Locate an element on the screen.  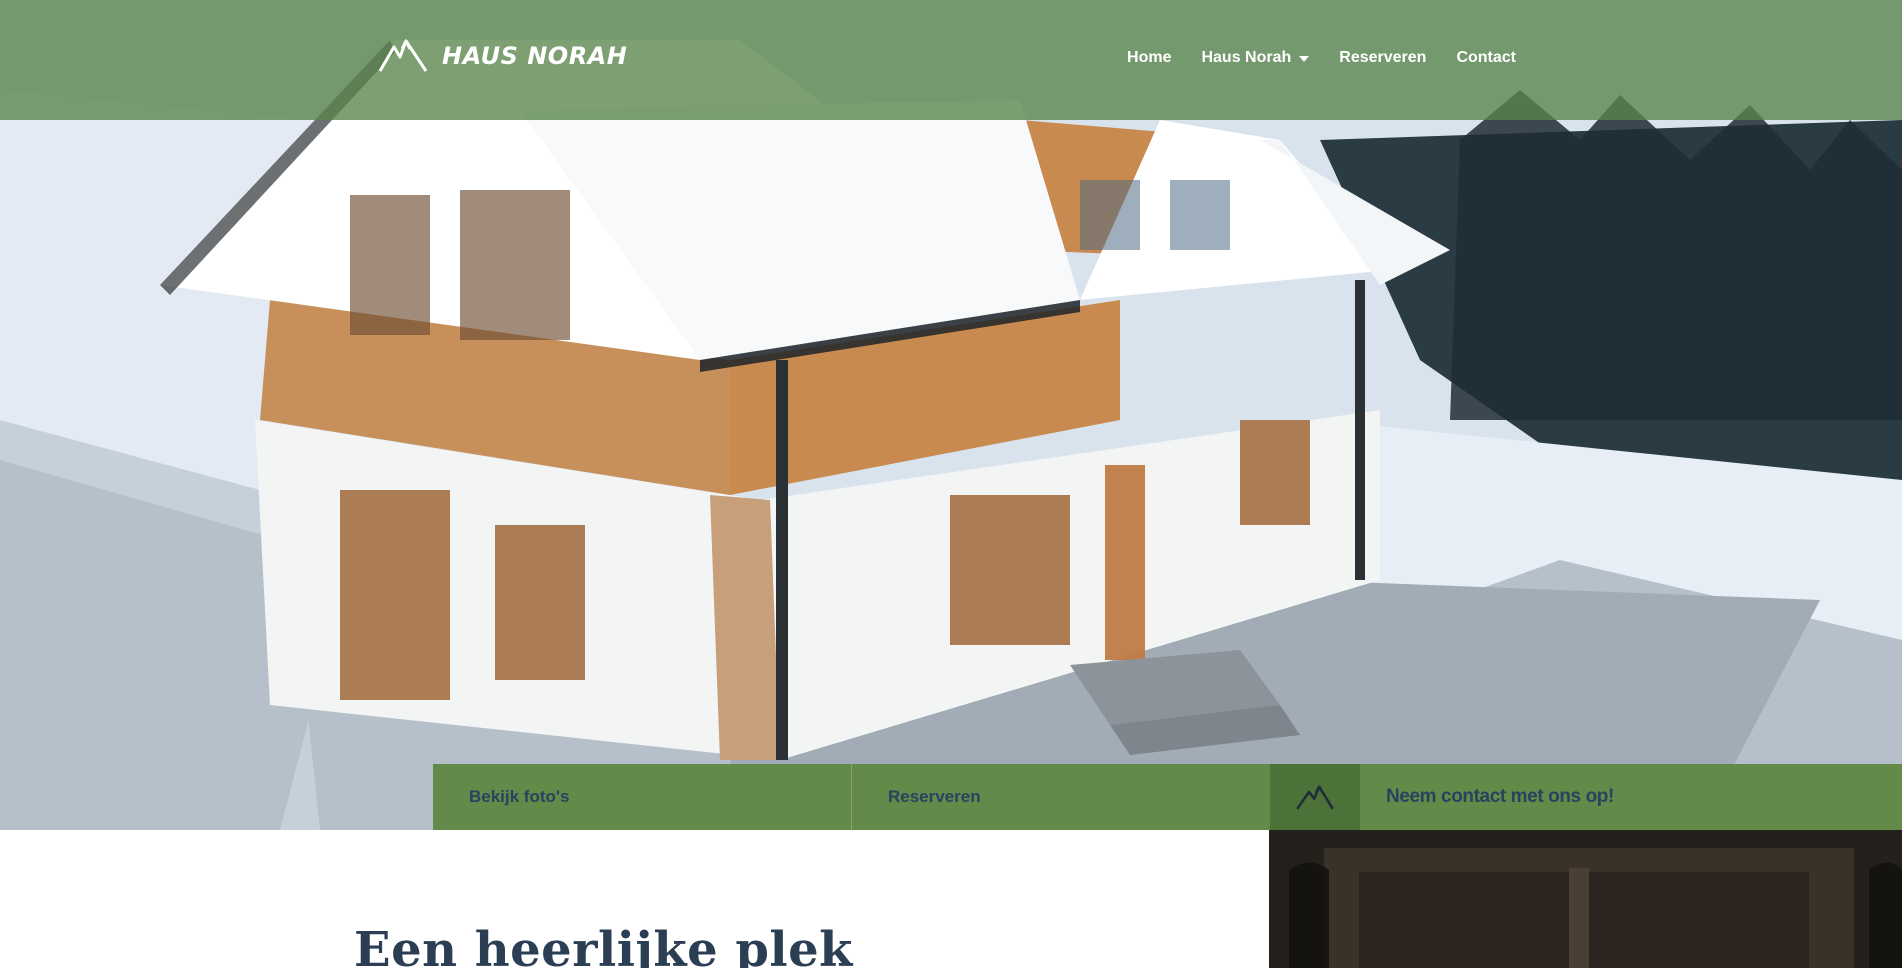
nav-haus-norah: Haus Norah is located at coordinates (1255, 57).